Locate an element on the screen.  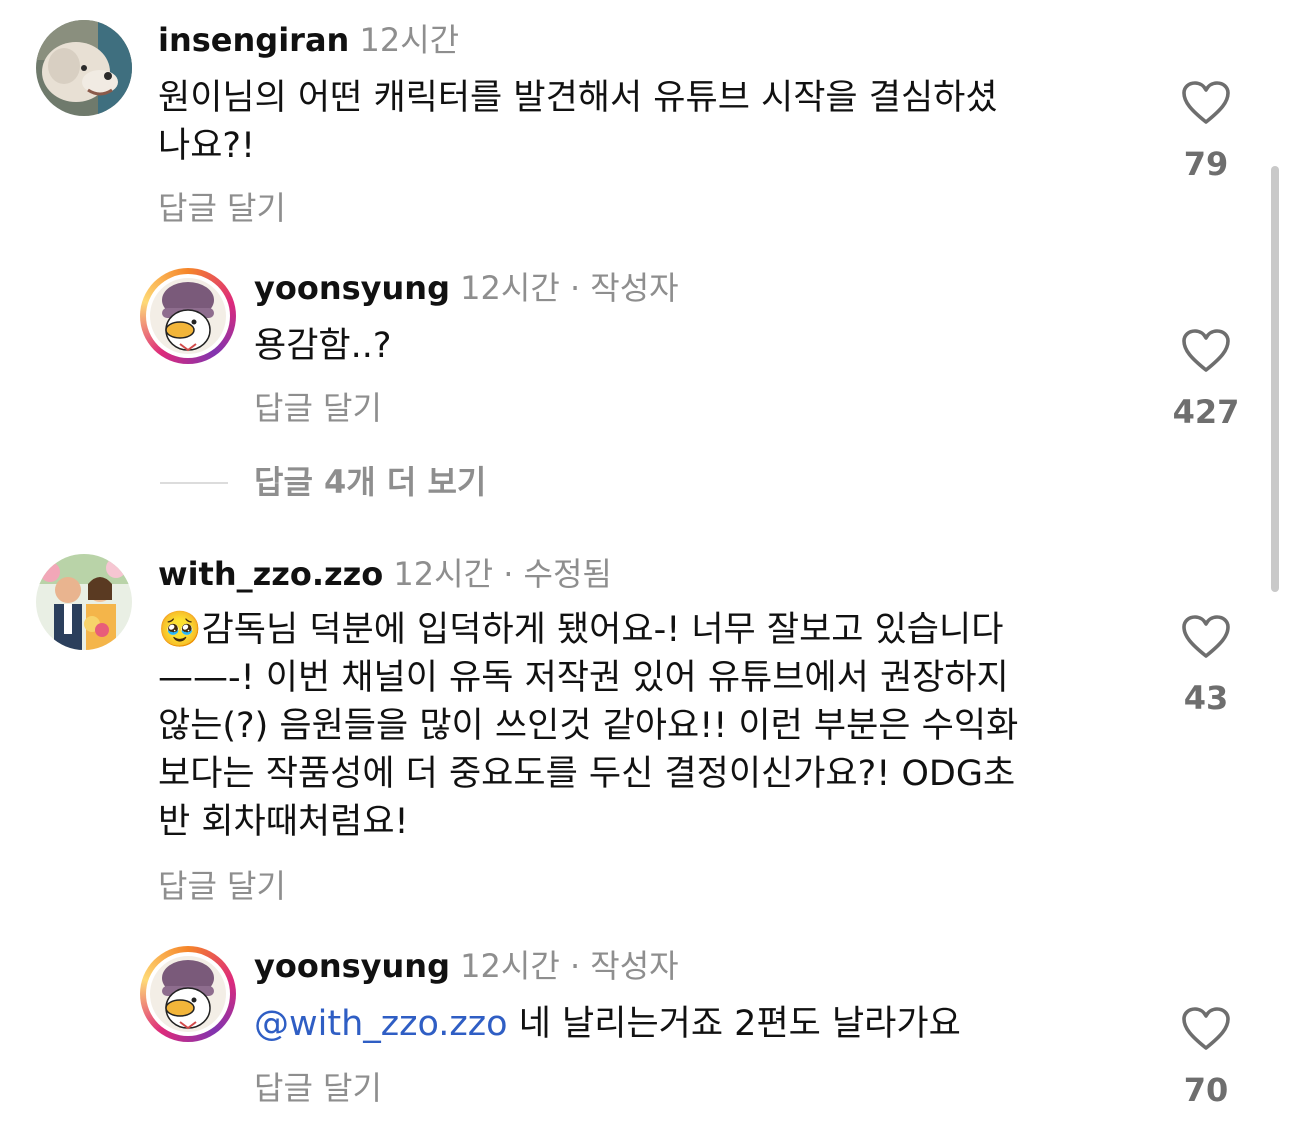
like-count: 43 is located at coordinates (1206, 698).